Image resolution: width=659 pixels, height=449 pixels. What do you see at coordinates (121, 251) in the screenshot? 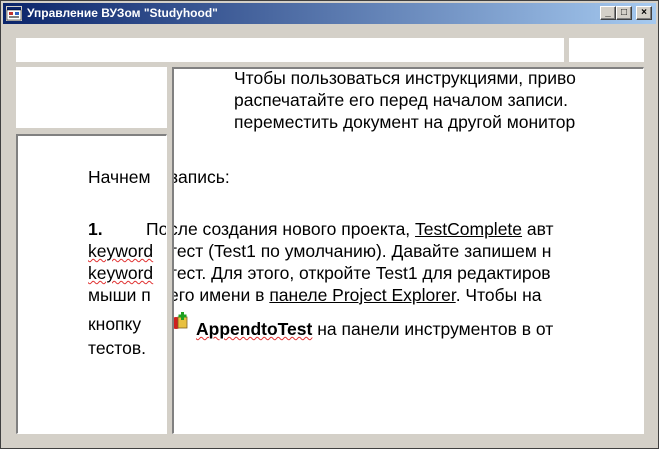
I see `doc-line-keyword-1: keyword` at bounding box center [121, 251].